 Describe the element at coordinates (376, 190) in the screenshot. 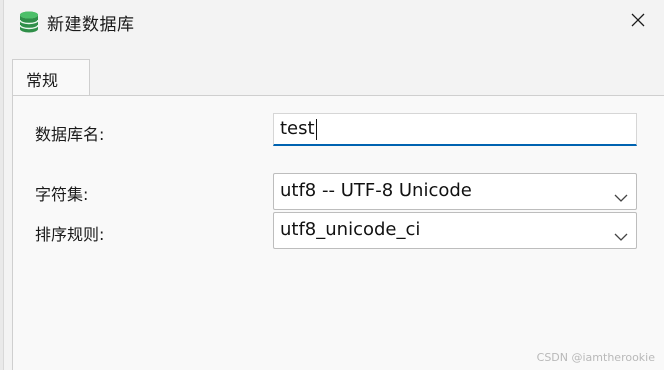

I see `charset-value: utf8 -- UTF-8 Unicode` at that location.